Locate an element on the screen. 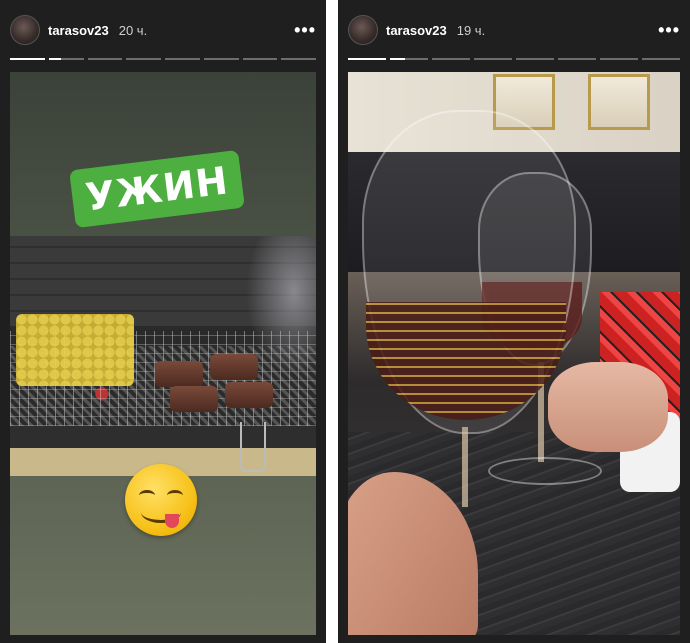 The width and height of the screenshot is (690, 643). picture-frame is located at coordinates (619, 102).